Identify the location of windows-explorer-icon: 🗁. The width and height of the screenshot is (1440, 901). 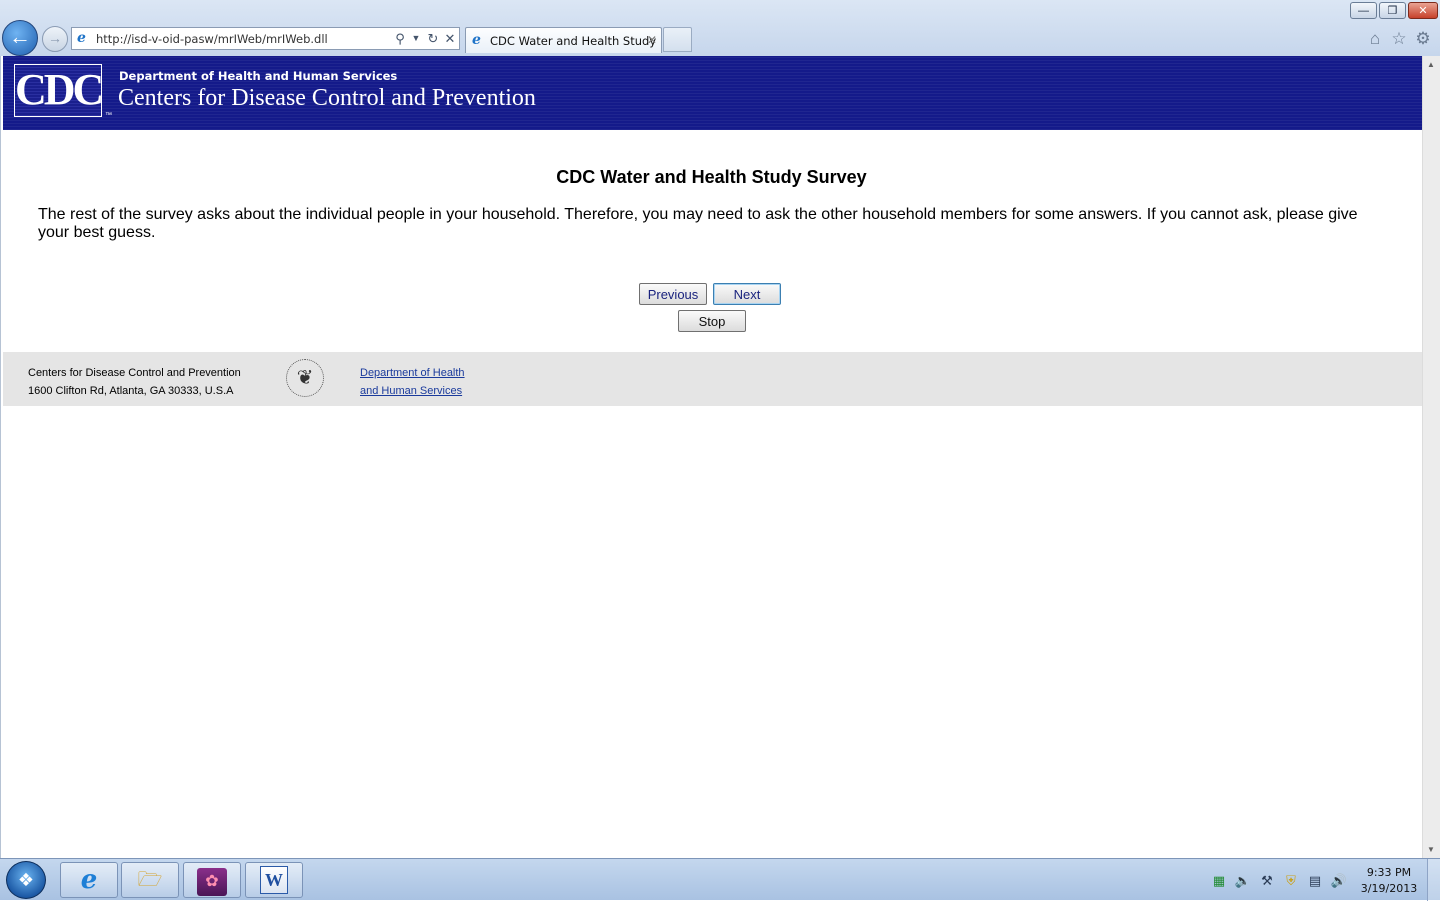
(150, 880).